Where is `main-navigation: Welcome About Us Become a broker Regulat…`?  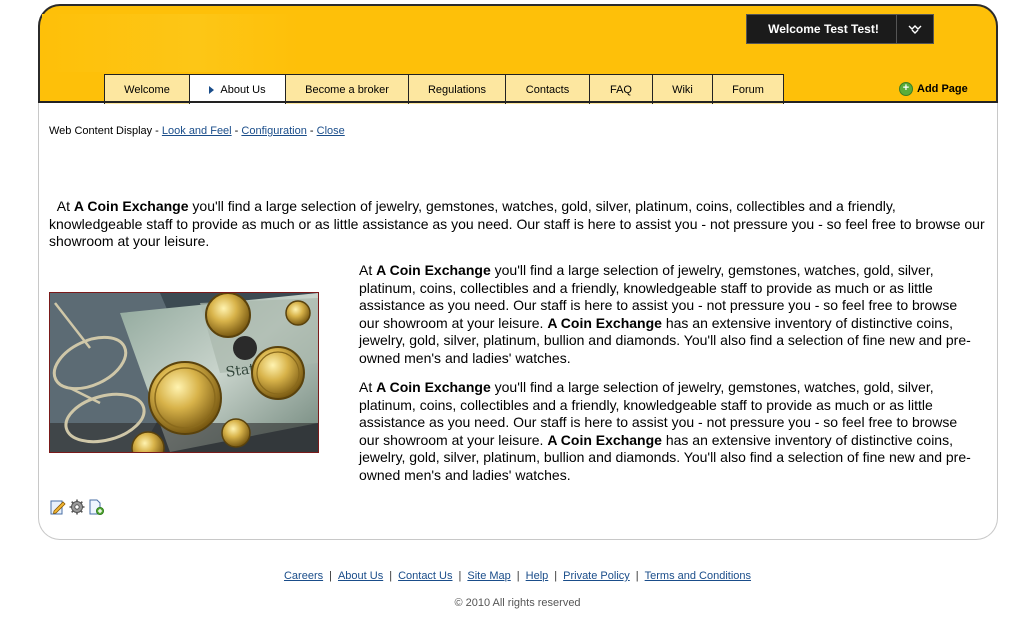 main-navigation: Welcome About Us Become a broker Regulat… is located at coordinates (444, 89).